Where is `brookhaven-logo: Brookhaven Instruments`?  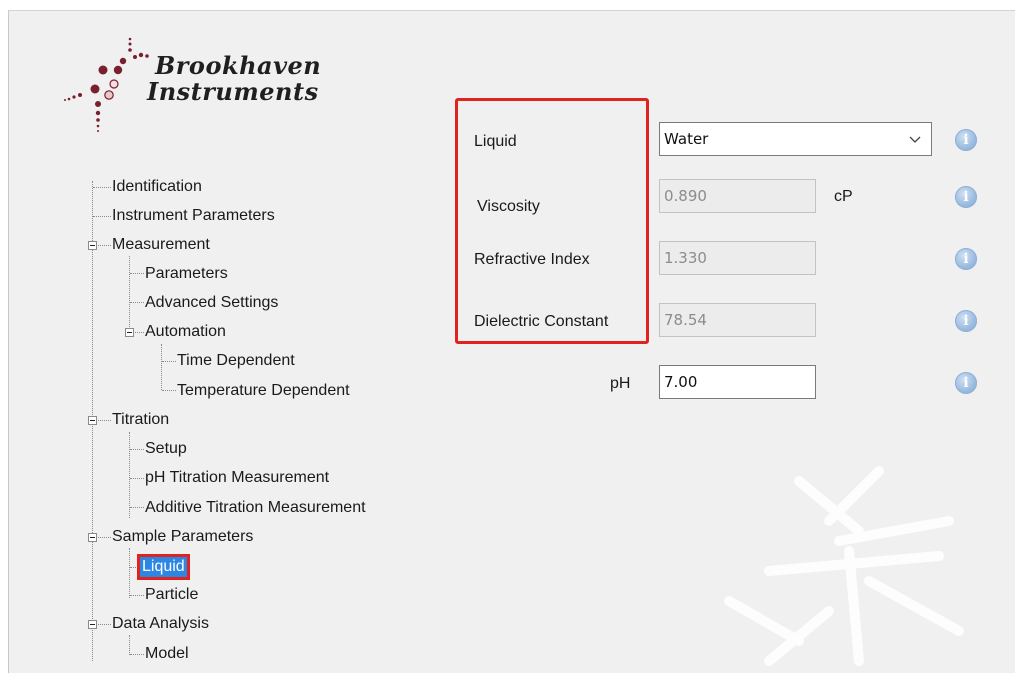
brookhaven-logo: Brookhaven Instruments is located at coordinates (207, 80).